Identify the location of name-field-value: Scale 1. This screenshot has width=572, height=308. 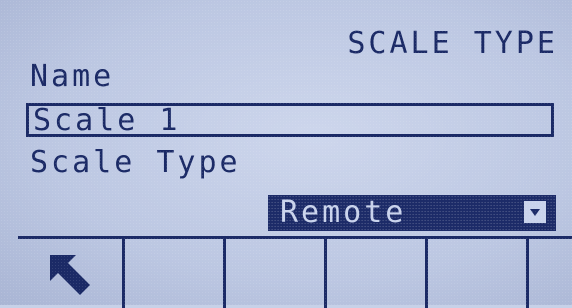
(107, 120).